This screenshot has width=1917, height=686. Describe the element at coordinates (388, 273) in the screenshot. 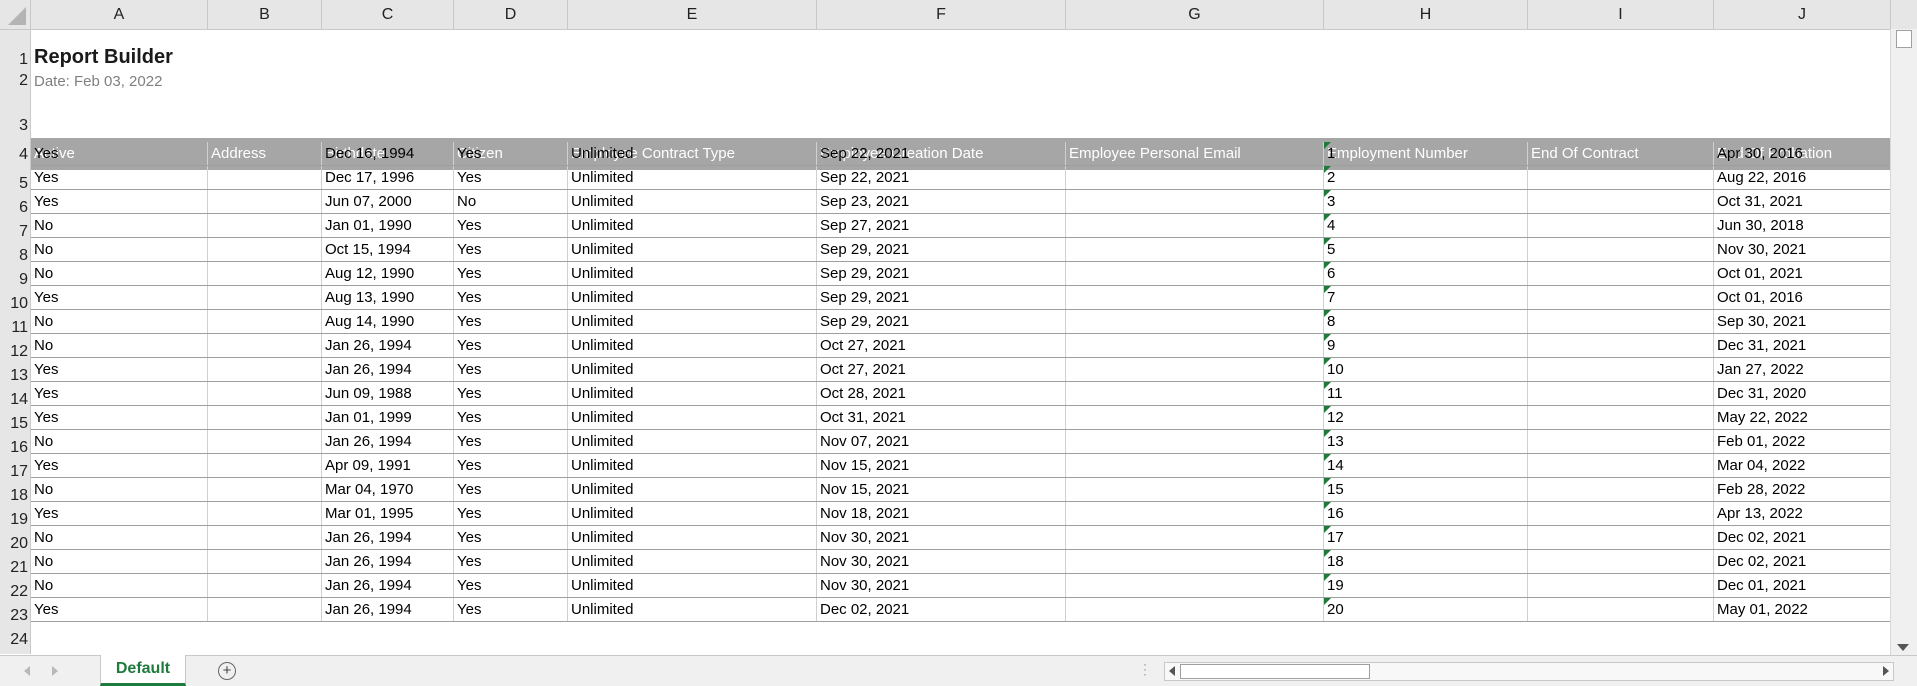

I see `cell-birthdate: Aug 12, 1990` at that location.